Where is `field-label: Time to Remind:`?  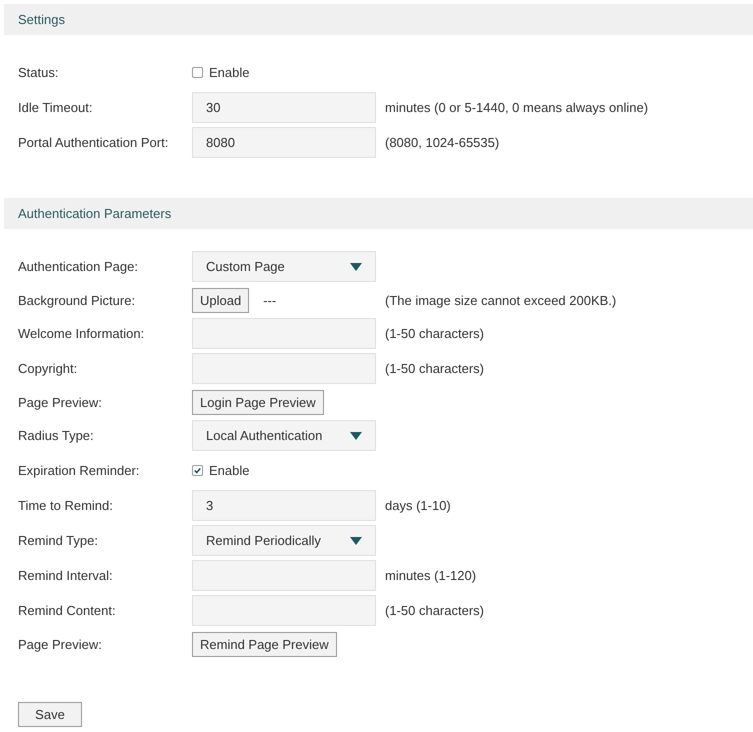 field-label: Time to Remind: is located at coordinates (66, 505).